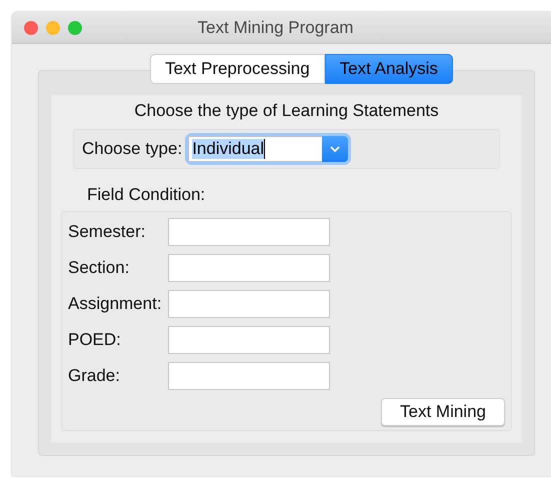 Image resolution: width=551 pixels, height=478 pixels. What do you see at coordinates (31, 27) in the screenshot?
I see `close-button` at bounding box center [31, 27].